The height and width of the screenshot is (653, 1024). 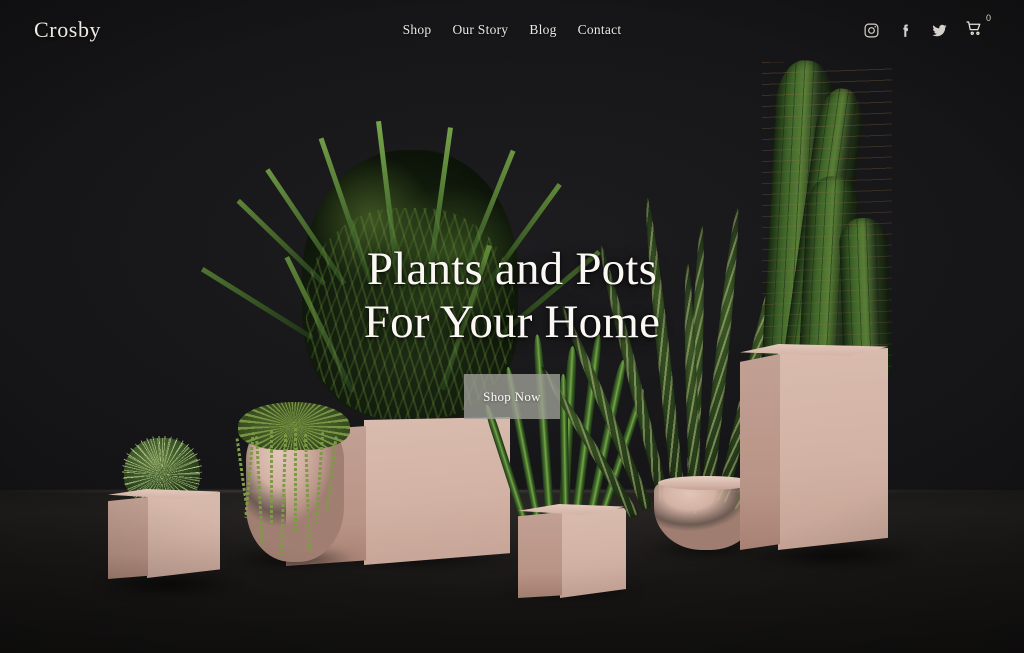 I want to click on nav-item-shop: Shop, so click(x=417, y=30).